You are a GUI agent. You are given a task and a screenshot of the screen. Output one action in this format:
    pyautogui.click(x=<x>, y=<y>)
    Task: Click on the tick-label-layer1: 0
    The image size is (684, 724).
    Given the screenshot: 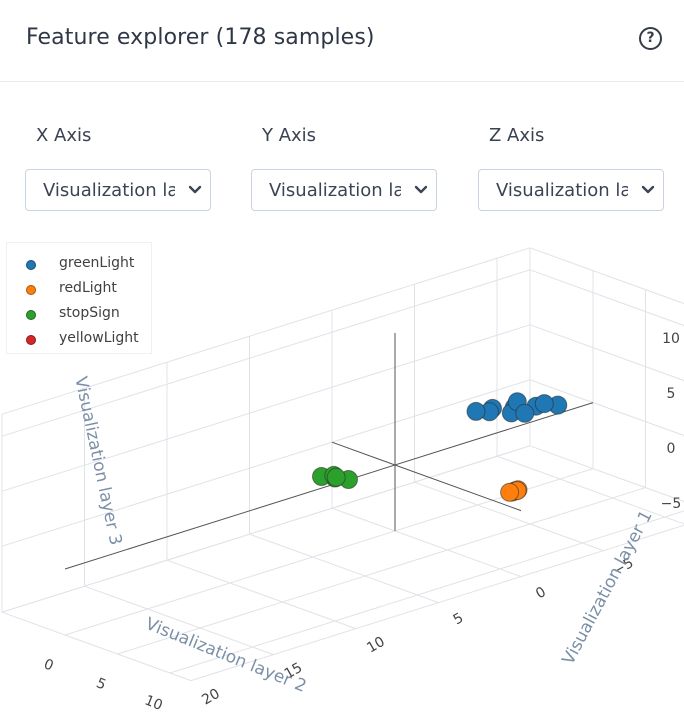 What is the action you would take?
    pyautogui.click(x=541, y=593)
    